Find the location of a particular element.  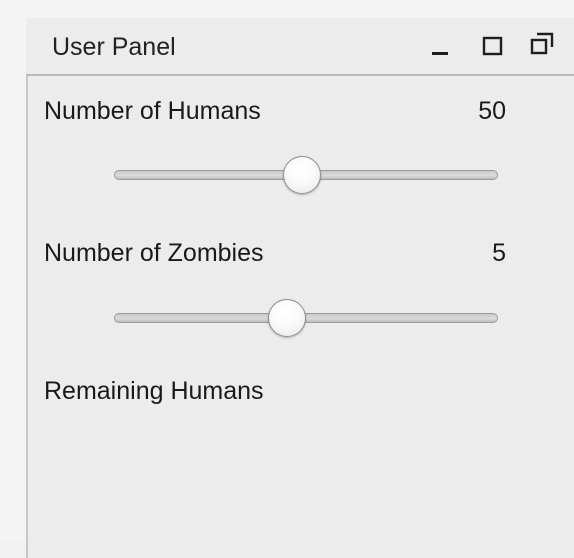

panel-title: User Panel is located at coordinates (114, 47).